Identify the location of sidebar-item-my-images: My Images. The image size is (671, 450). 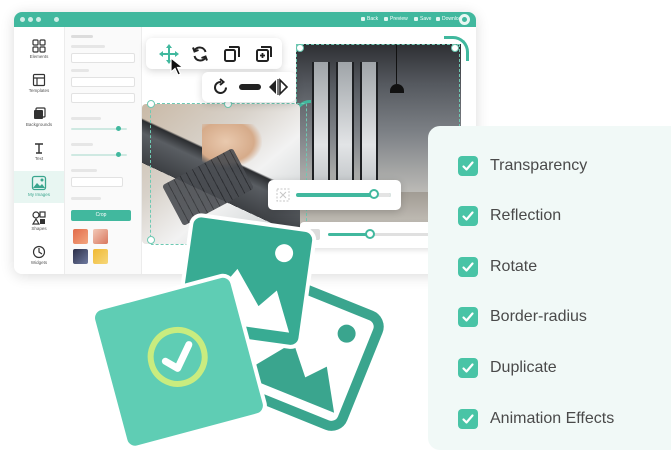
(39, 187).